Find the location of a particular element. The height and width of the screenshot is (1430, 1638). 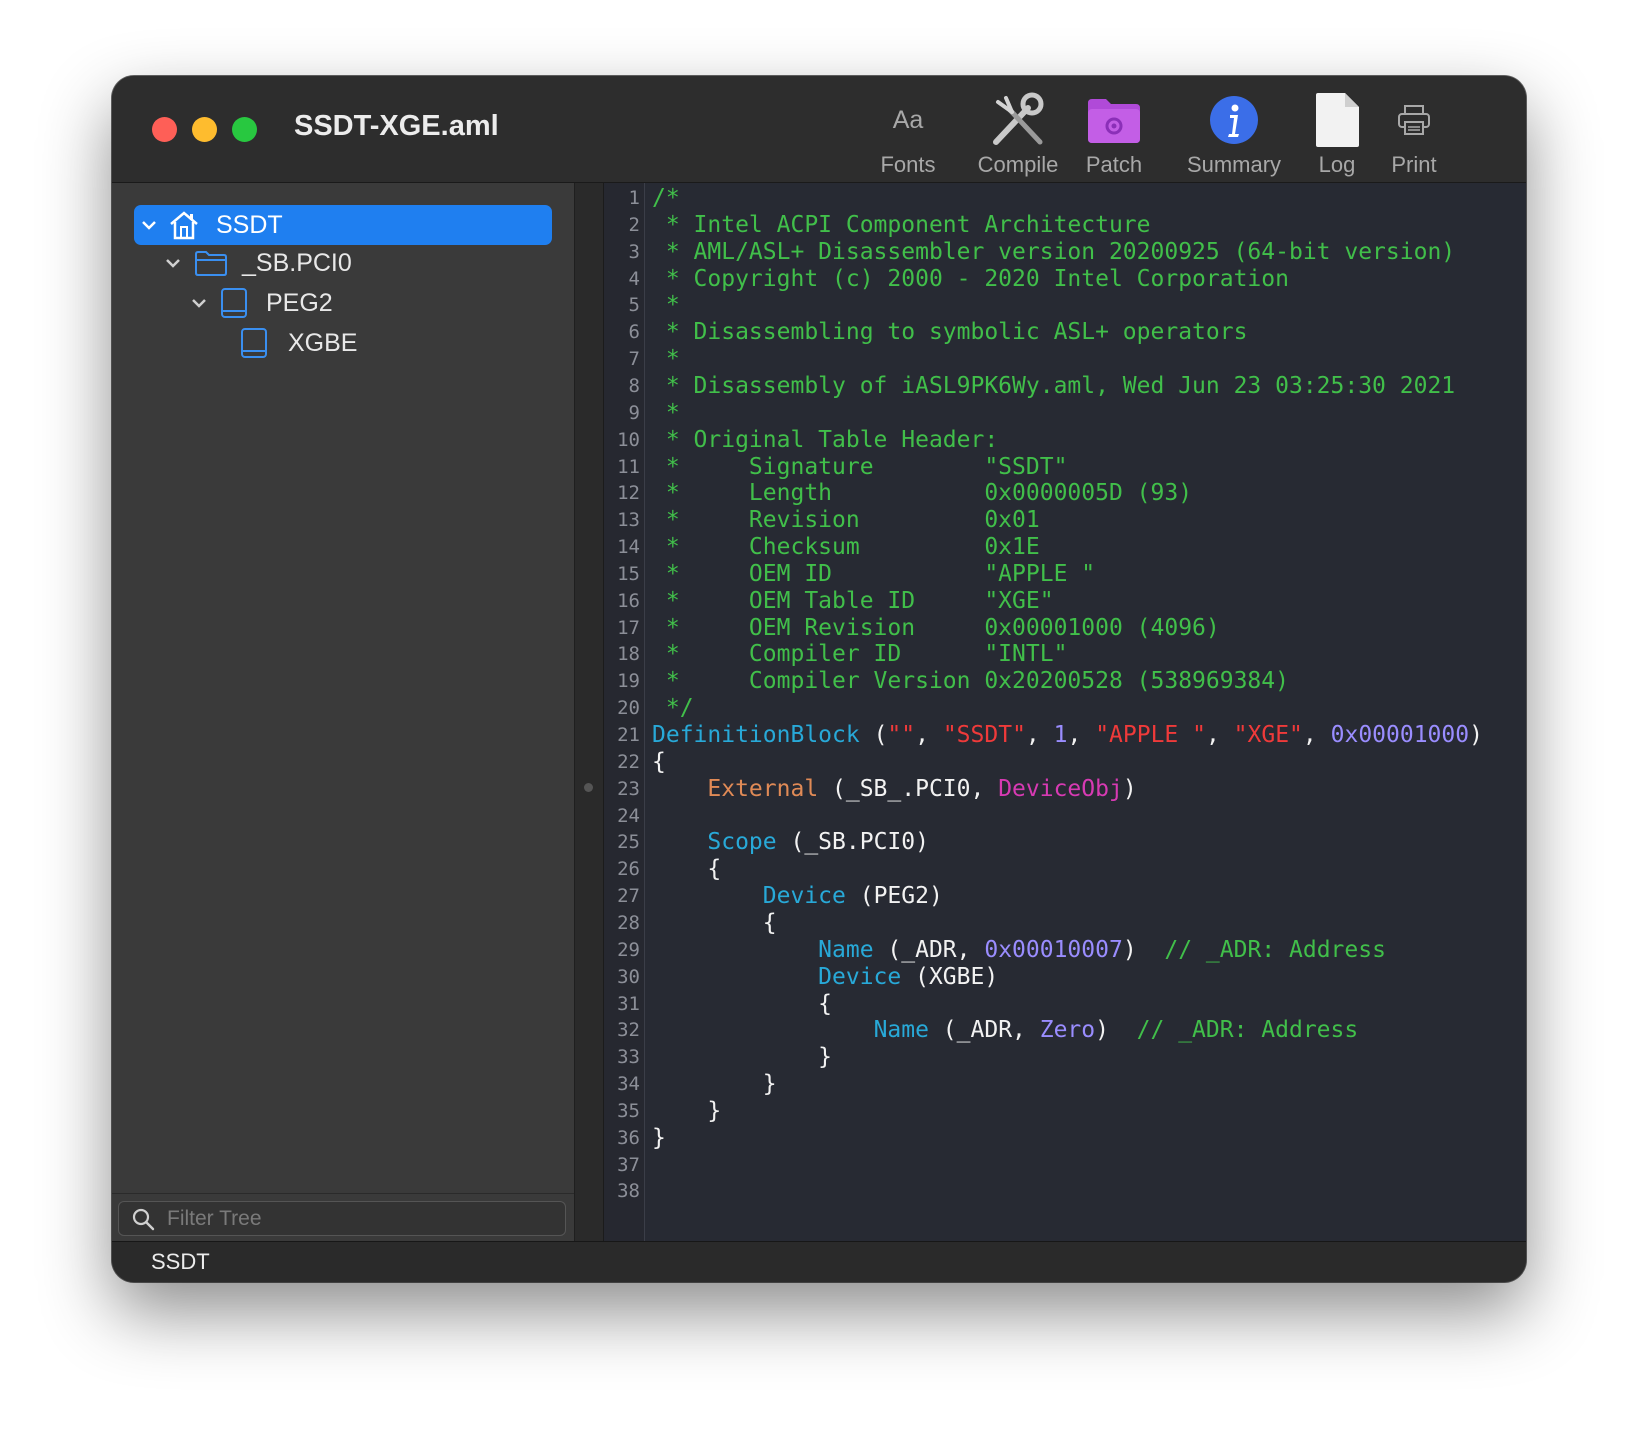

code-token: * Intel ACPI Component Architecture is located at coordinates (901, 224).